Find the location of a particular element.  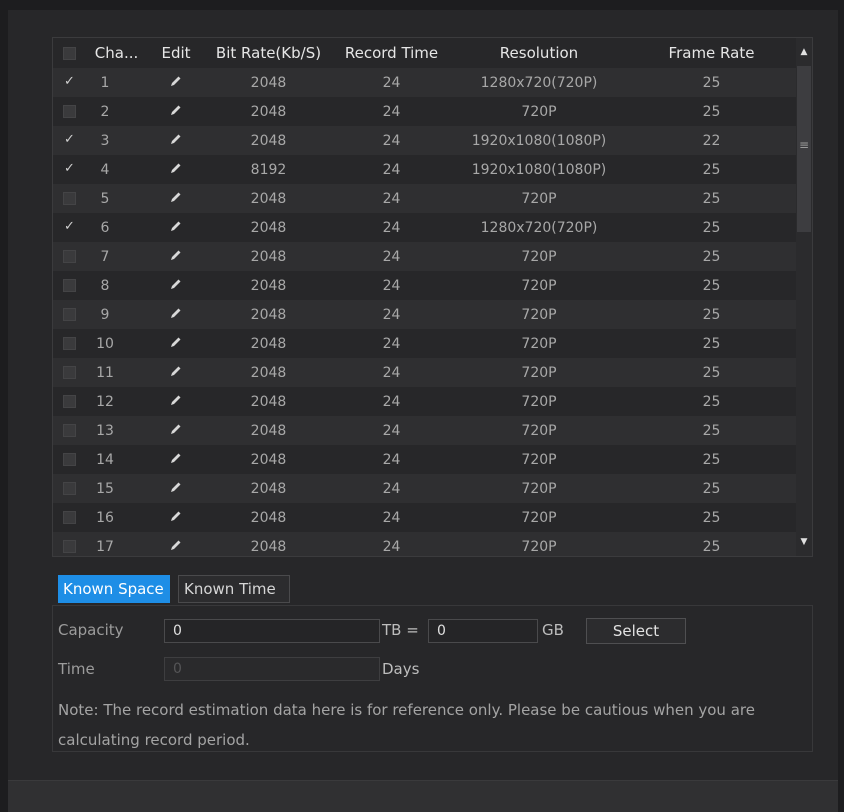

channel-number: 9 is located at coordinates (105, 314).